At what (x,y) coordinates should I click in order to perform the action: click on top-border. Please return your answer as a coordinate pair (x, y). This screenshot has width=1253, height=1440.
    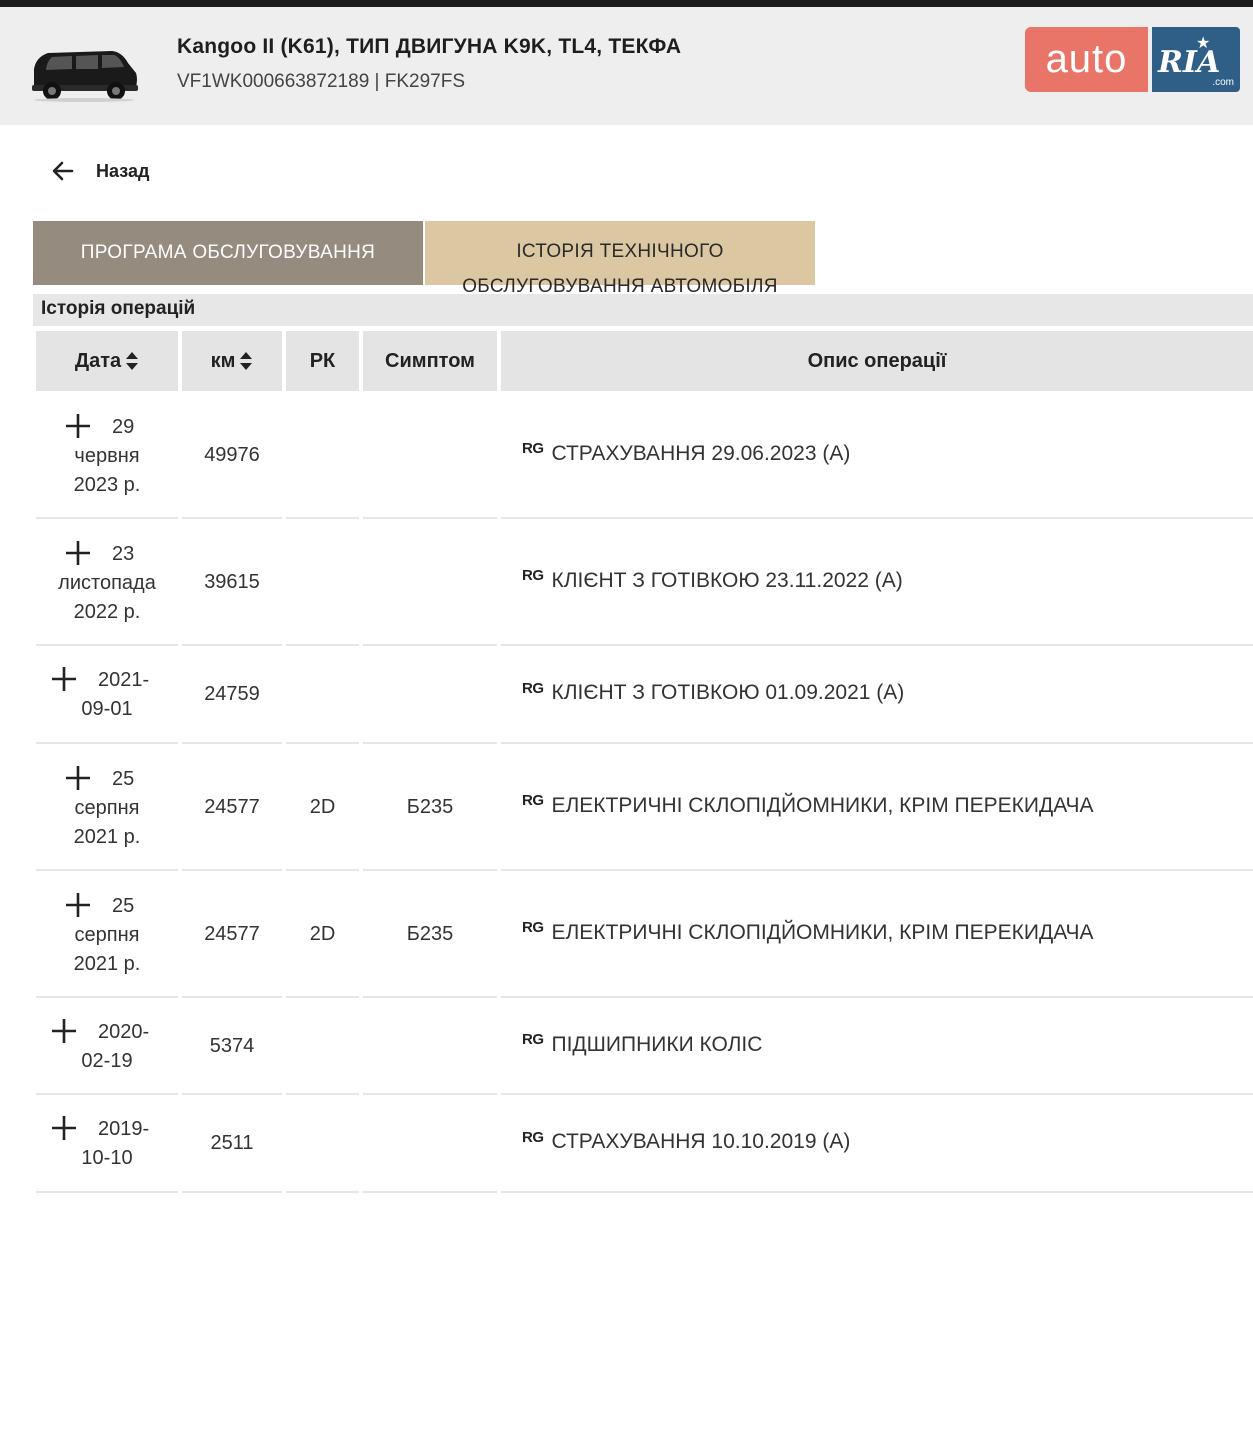
    Looking at the image, I should click on (626, 3).